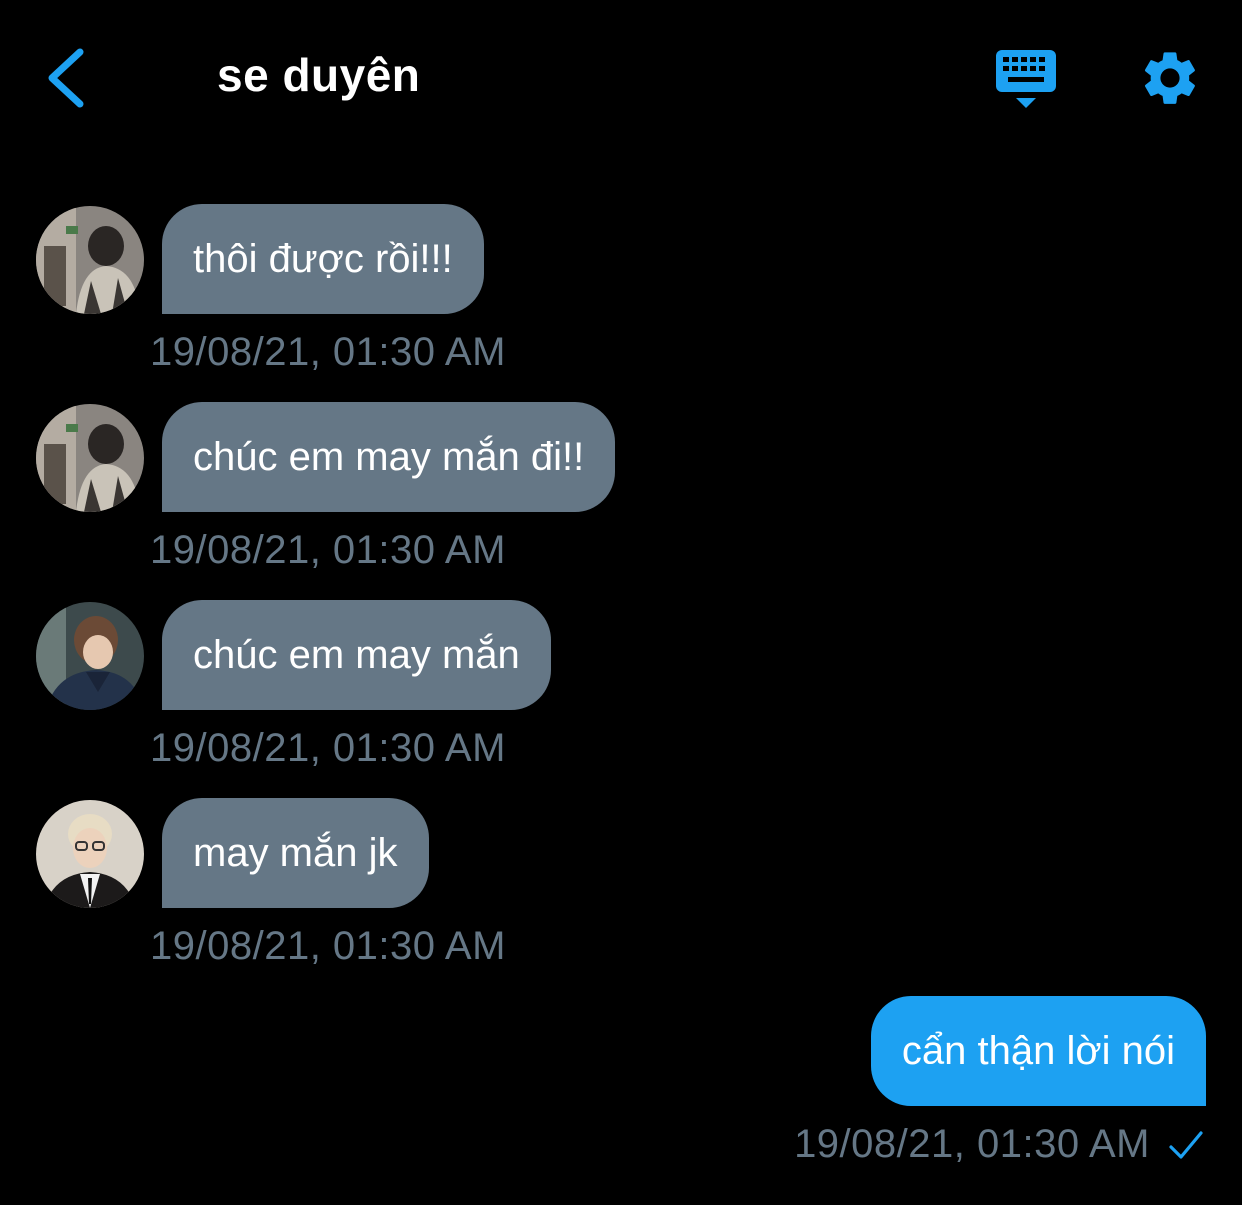 The image size is (1242, 1205). I want to click on chevron-left-icon, so click(66, 78).